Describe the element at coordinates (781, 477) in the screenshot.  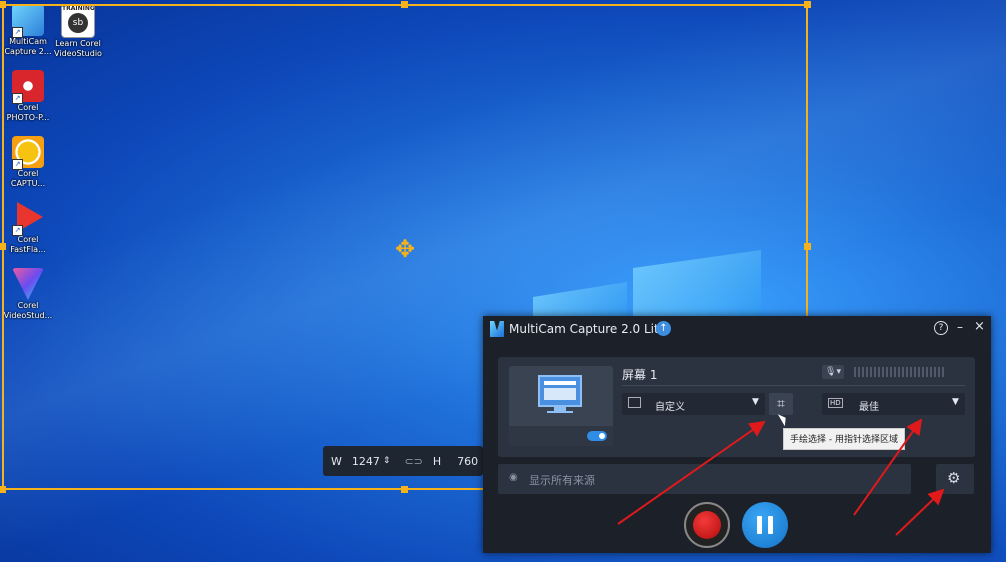
I see `annotation-arrows` at that location.